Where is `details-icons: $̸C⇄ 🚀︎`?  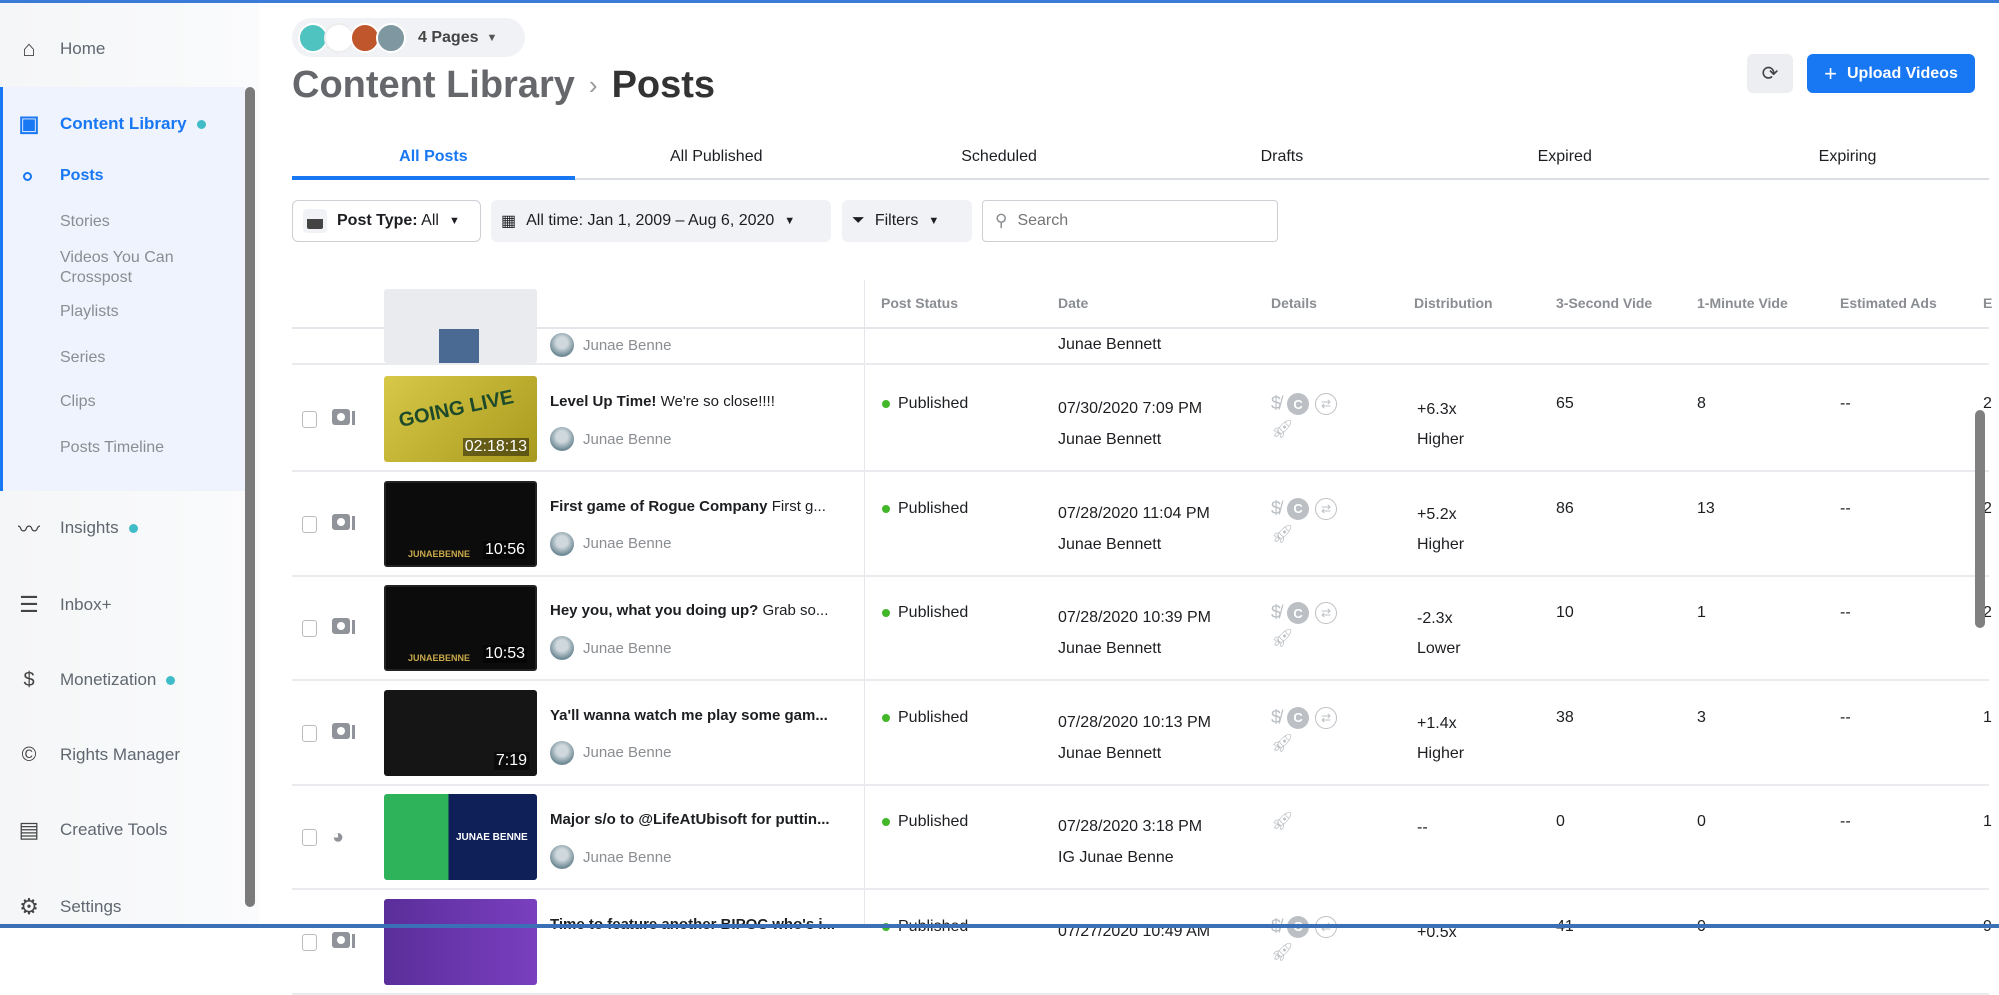
details-icons: $̸C⇄ 🚀︎ is located at coordinates (1306, 625).